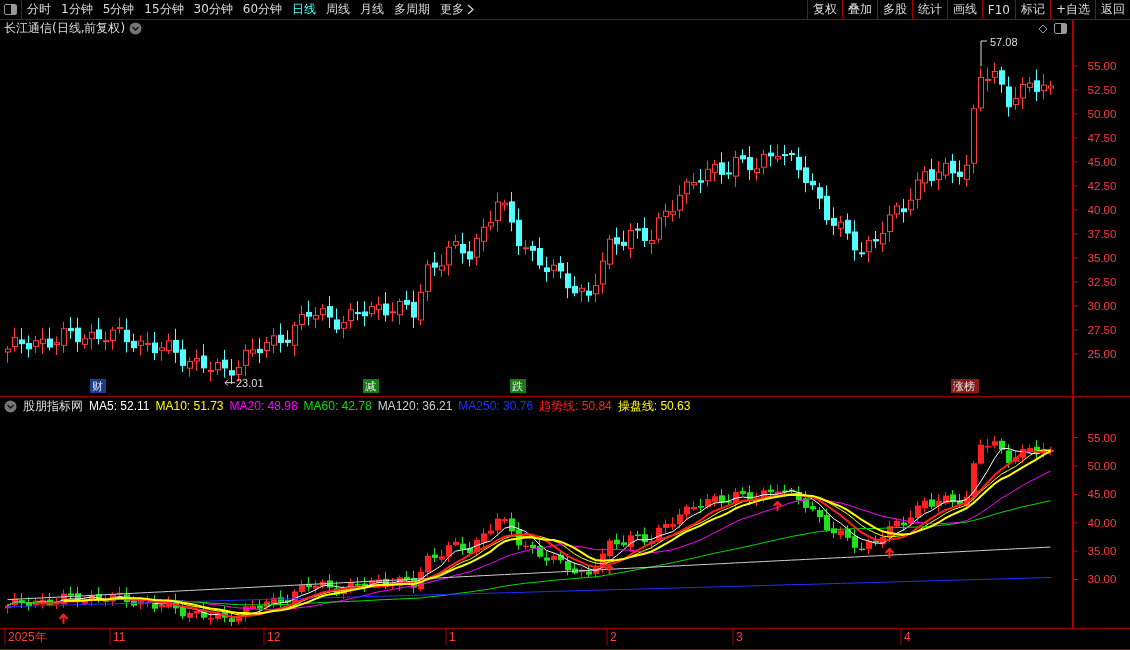  What do you see at coordinates (1043, 28) in the screenshot?
I see `diamond-icon` at bounding box center [1043, 28].